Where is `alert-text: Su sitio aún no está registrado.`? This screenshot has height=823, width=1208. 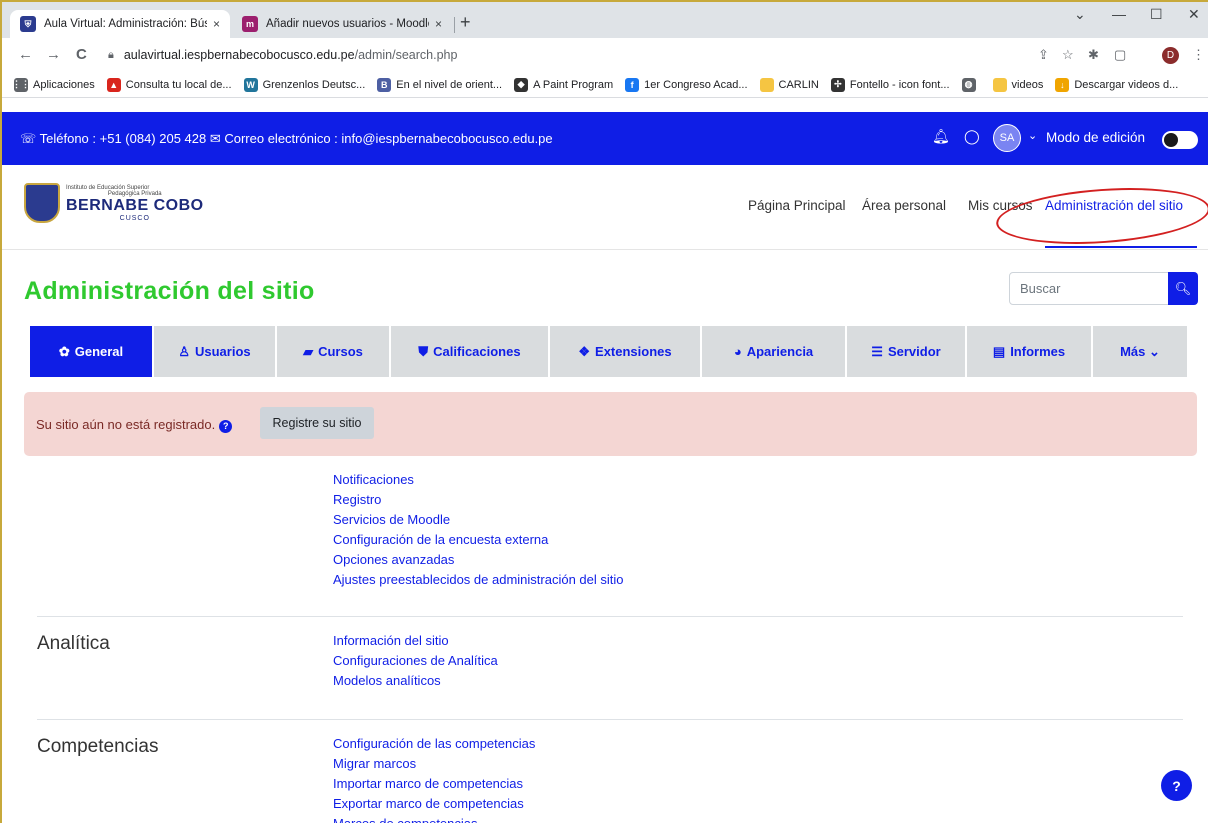 alert-text: Su sitio aún no está registrado. is located at coordinates (126, 424).